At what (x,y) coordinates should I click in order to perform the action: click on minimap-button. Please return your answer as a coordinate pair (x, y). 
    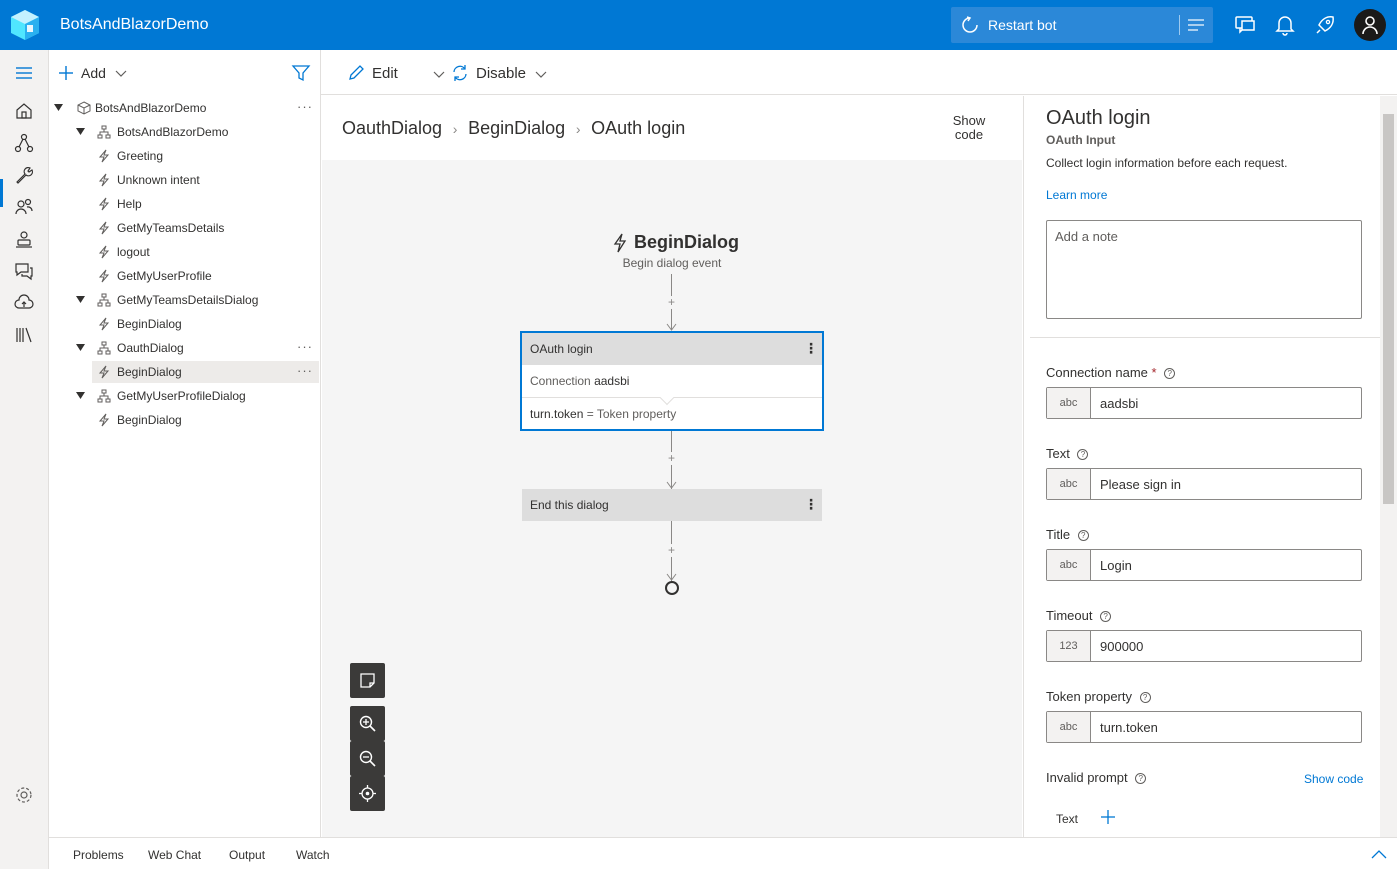
    Looking at the image, I should click on (367, 680).